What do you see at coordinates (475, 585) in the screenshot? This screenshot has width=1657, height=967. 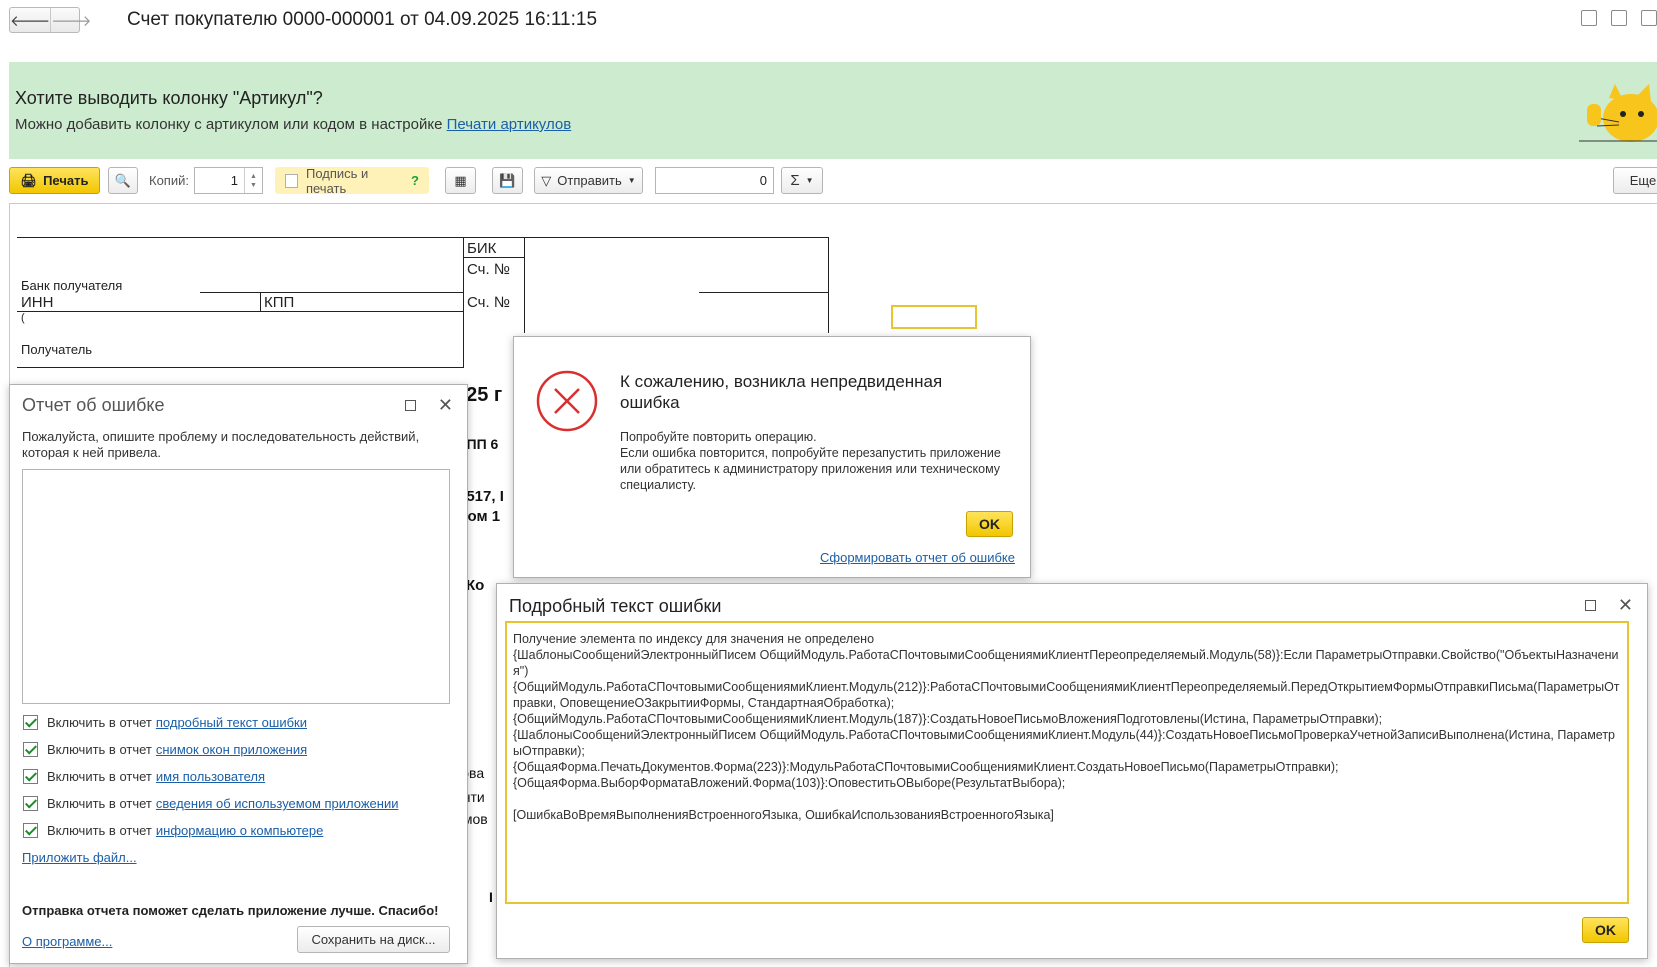 I see `doc-table-fragment: Ко` at bounding box center [475, 585].